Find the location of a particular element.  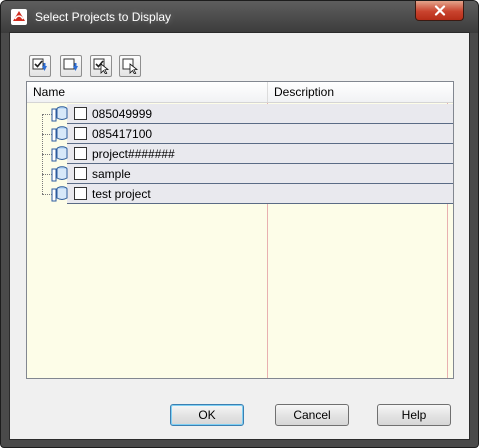

uncheck-selected-button is located at coordinates (130, 66).